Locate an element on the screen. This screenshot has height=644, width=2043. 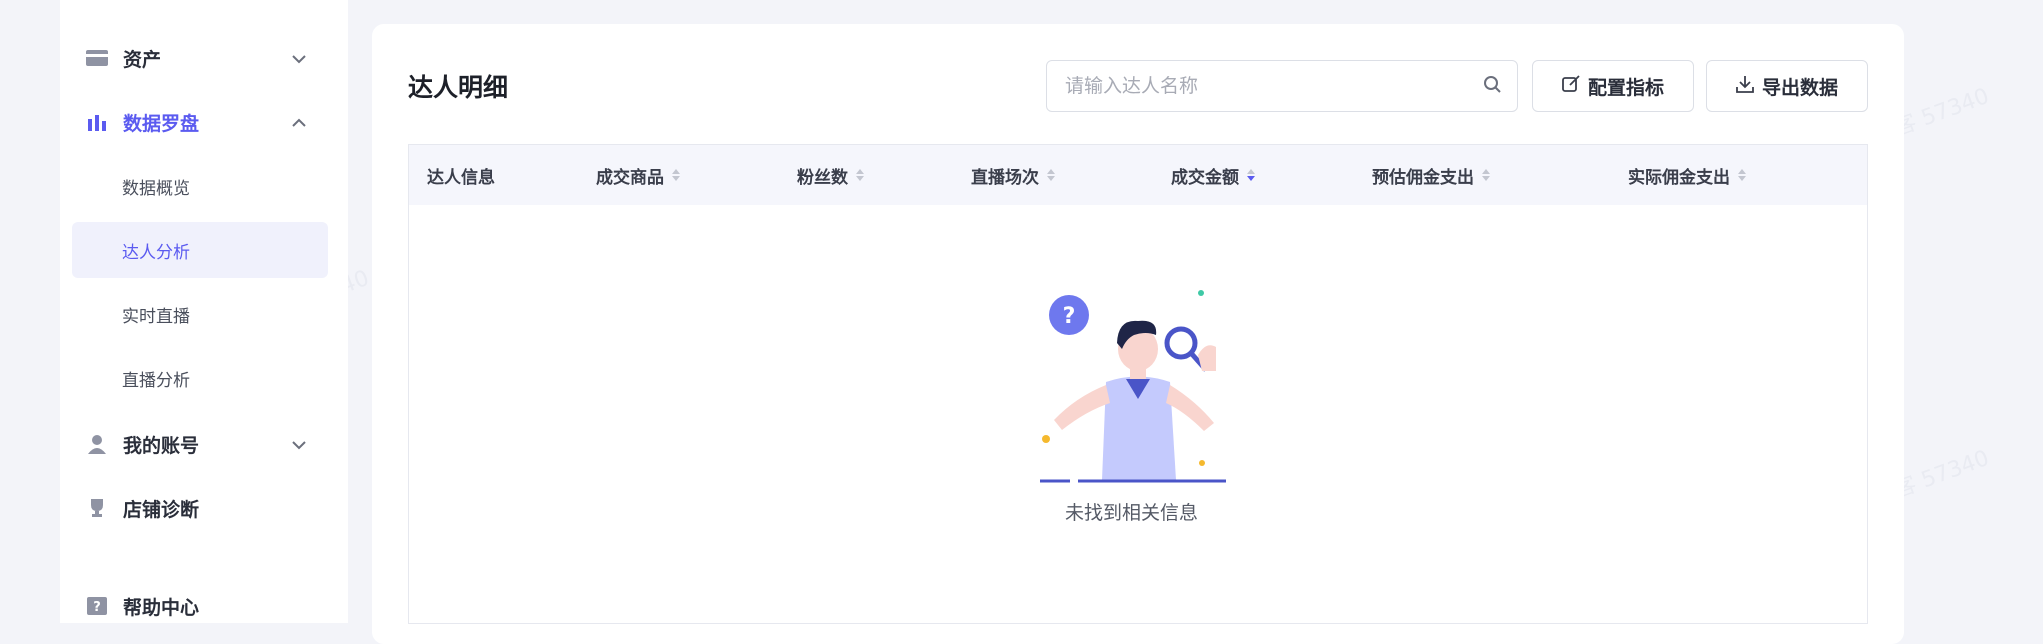
search-icon is located at coordinates (1492, 86).